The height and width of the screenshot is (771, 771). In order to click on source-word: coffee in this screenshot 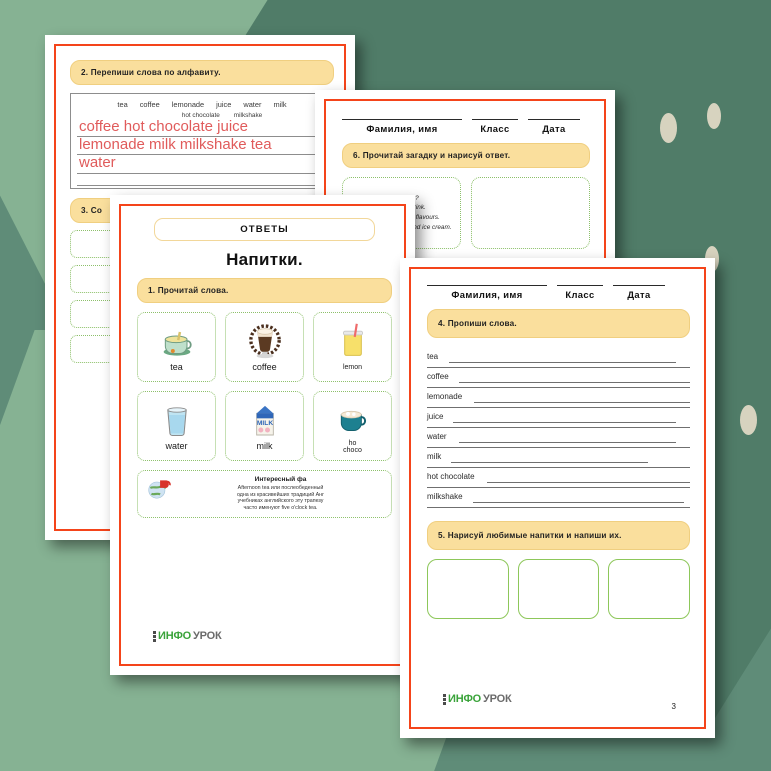, I will do `click(149, 104)`.